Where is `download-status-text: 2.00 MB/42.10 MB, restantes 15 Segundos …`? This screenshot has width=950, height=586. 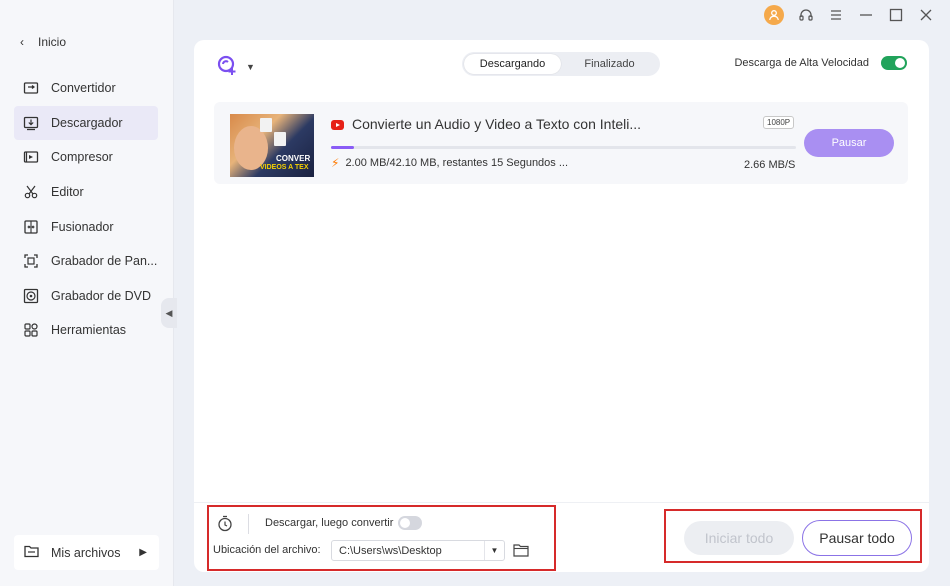 download-status-text: 2.00 MB/42.10 MB, restantes 15 Segundos … is located at coordinates (457, 163).